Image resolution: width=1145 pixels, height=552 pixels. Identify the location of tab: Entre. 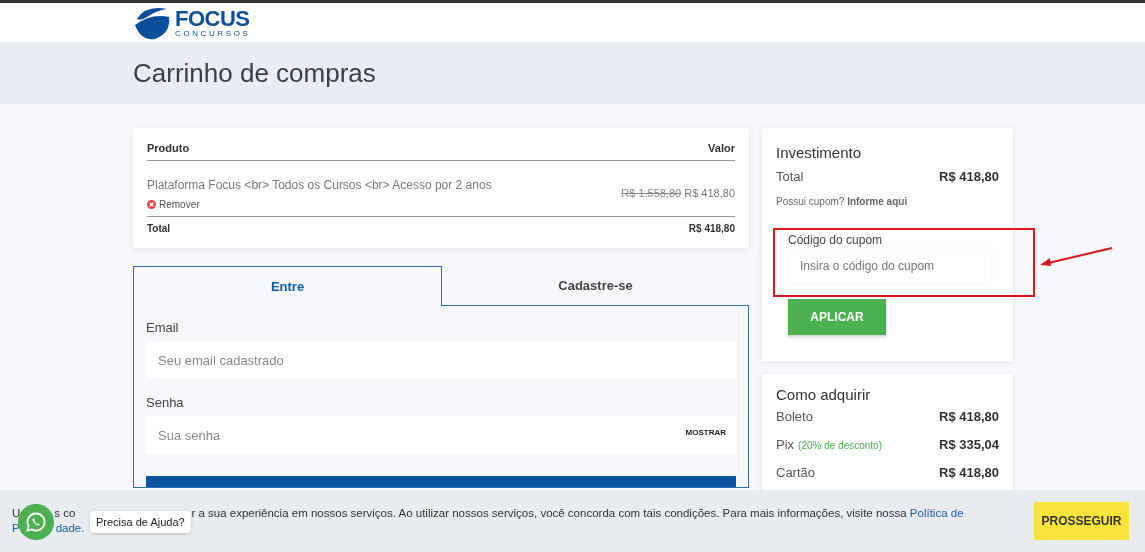
(287, 286).